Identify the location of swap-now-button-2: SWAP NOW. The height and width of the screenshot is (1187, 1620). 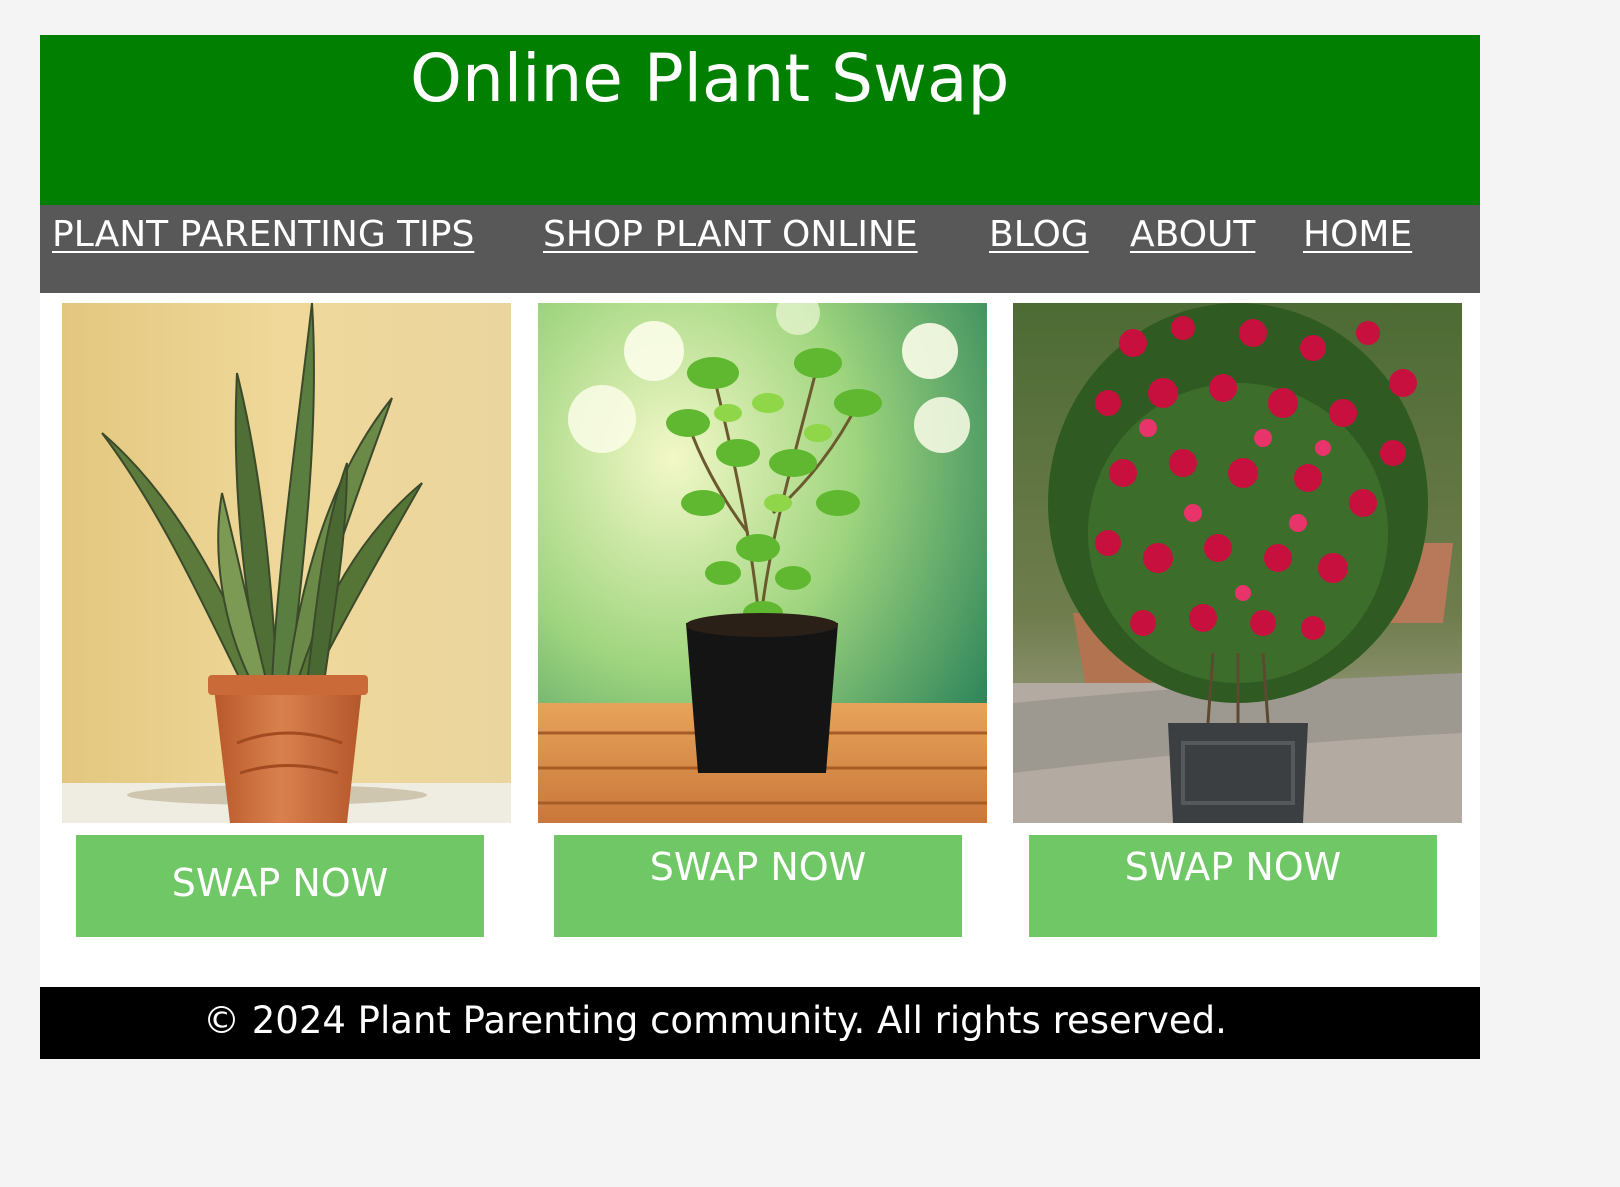
(758, 886).